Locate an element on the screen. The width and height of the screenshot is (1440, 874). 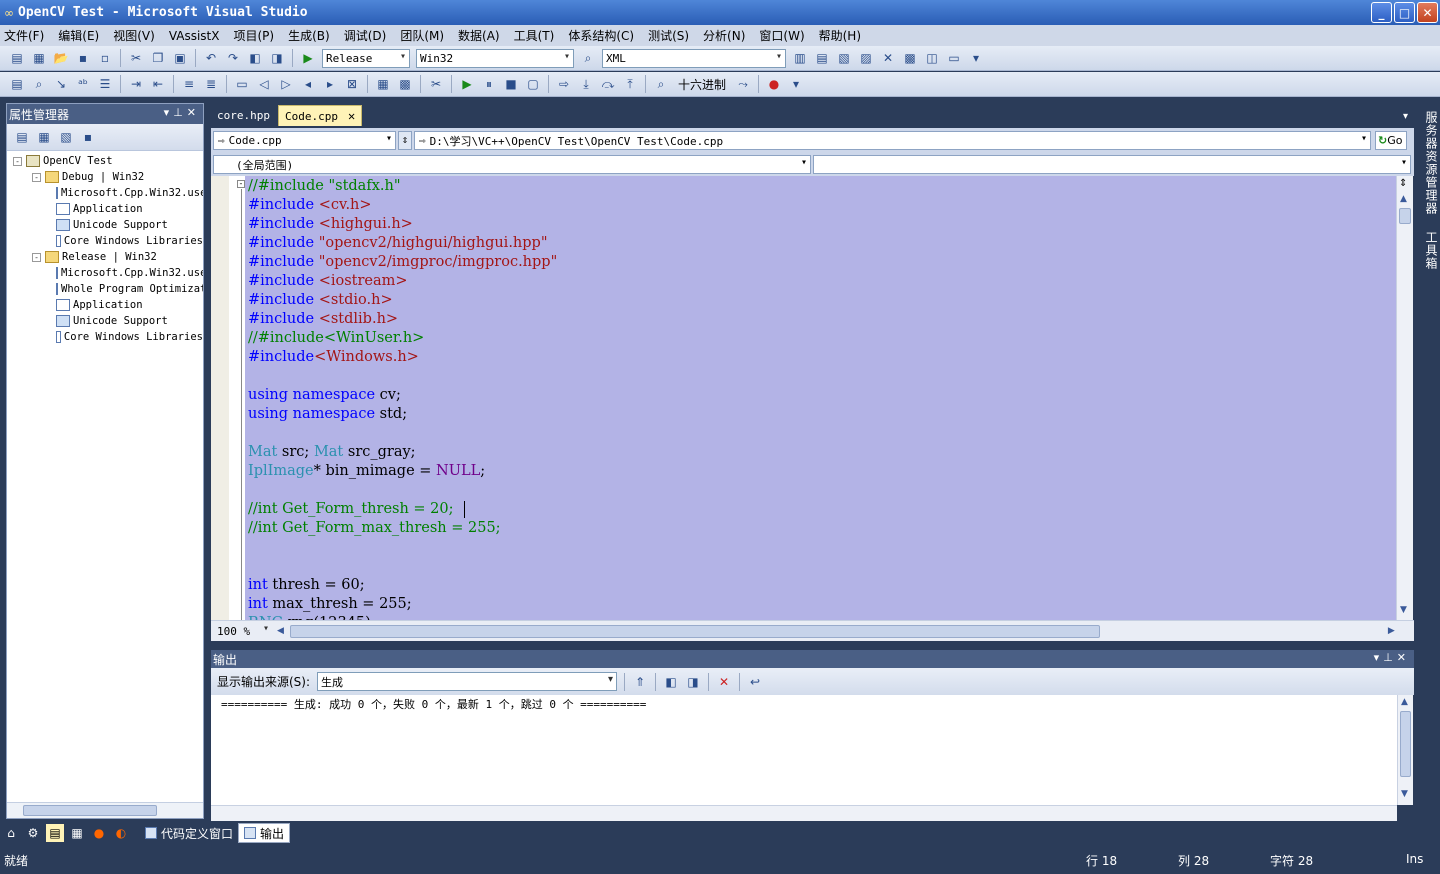
navigate-forward-icon: ◨ is located at coordinates (277, 58).